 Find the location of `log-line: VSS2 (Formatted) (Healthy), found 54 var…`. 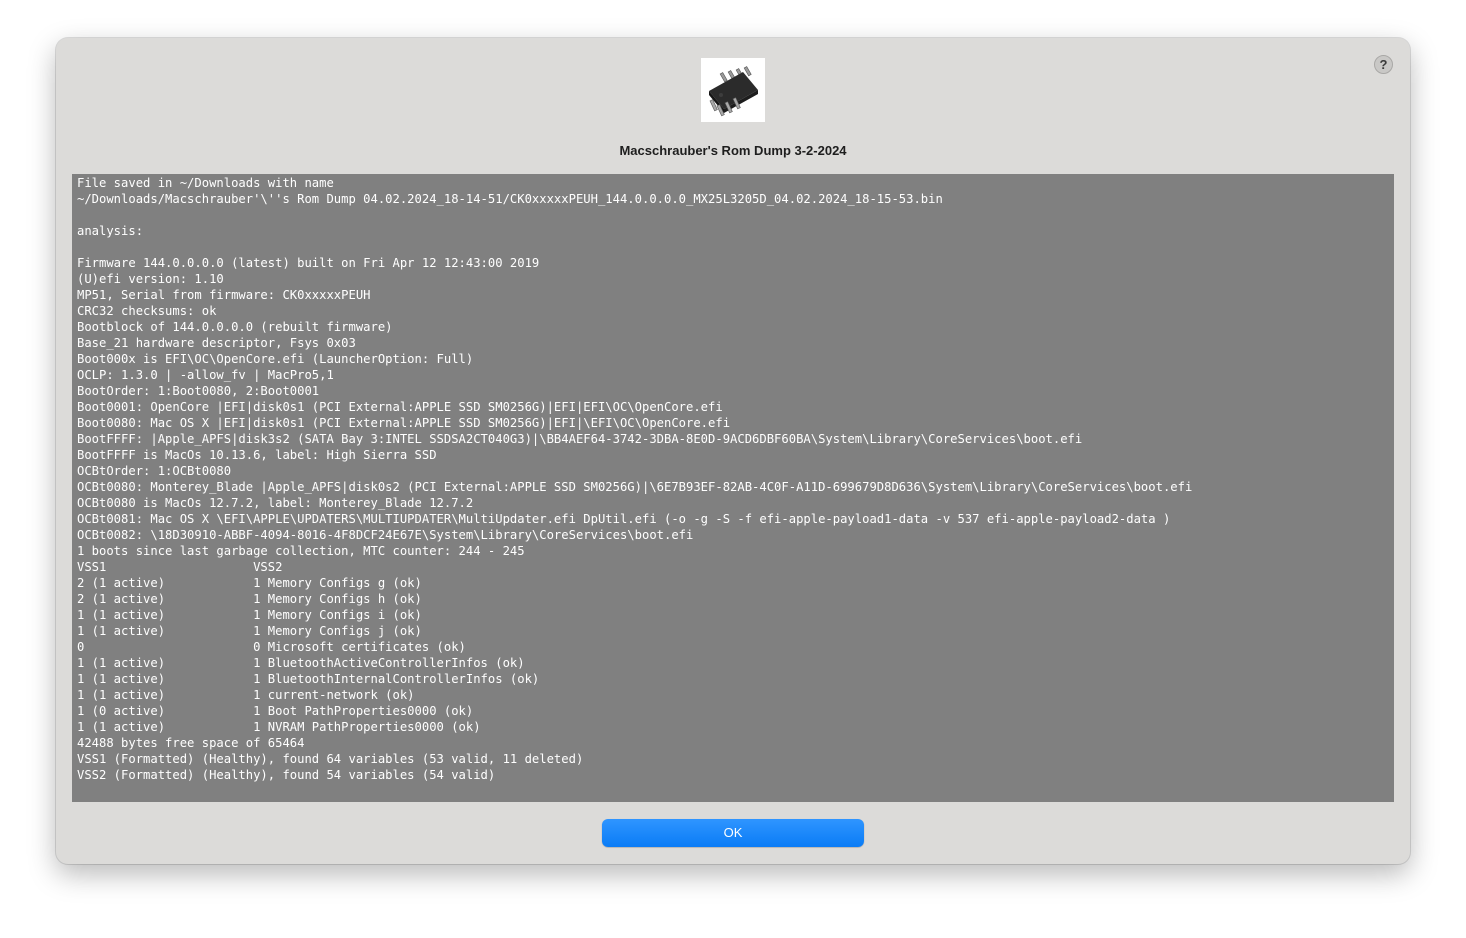

log-line: VSS2 (Formatted) (Healthy), found 54 var… is located at coordinates (286, 775).